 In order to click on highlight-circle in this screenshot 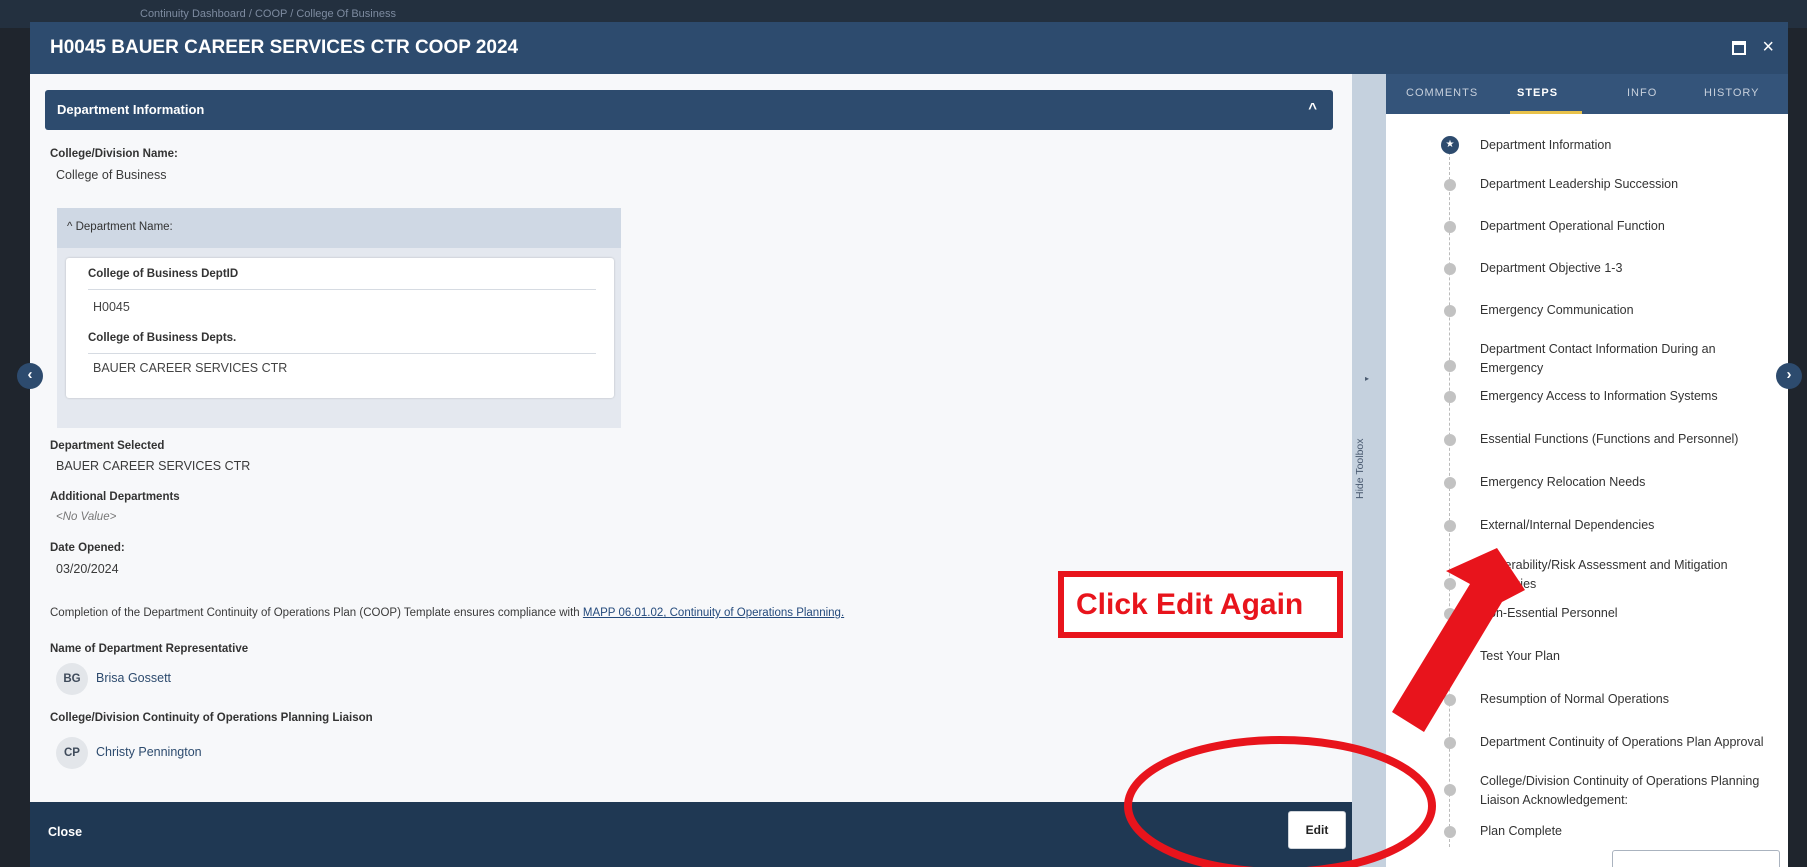, I will do `click(1280, 801)`.